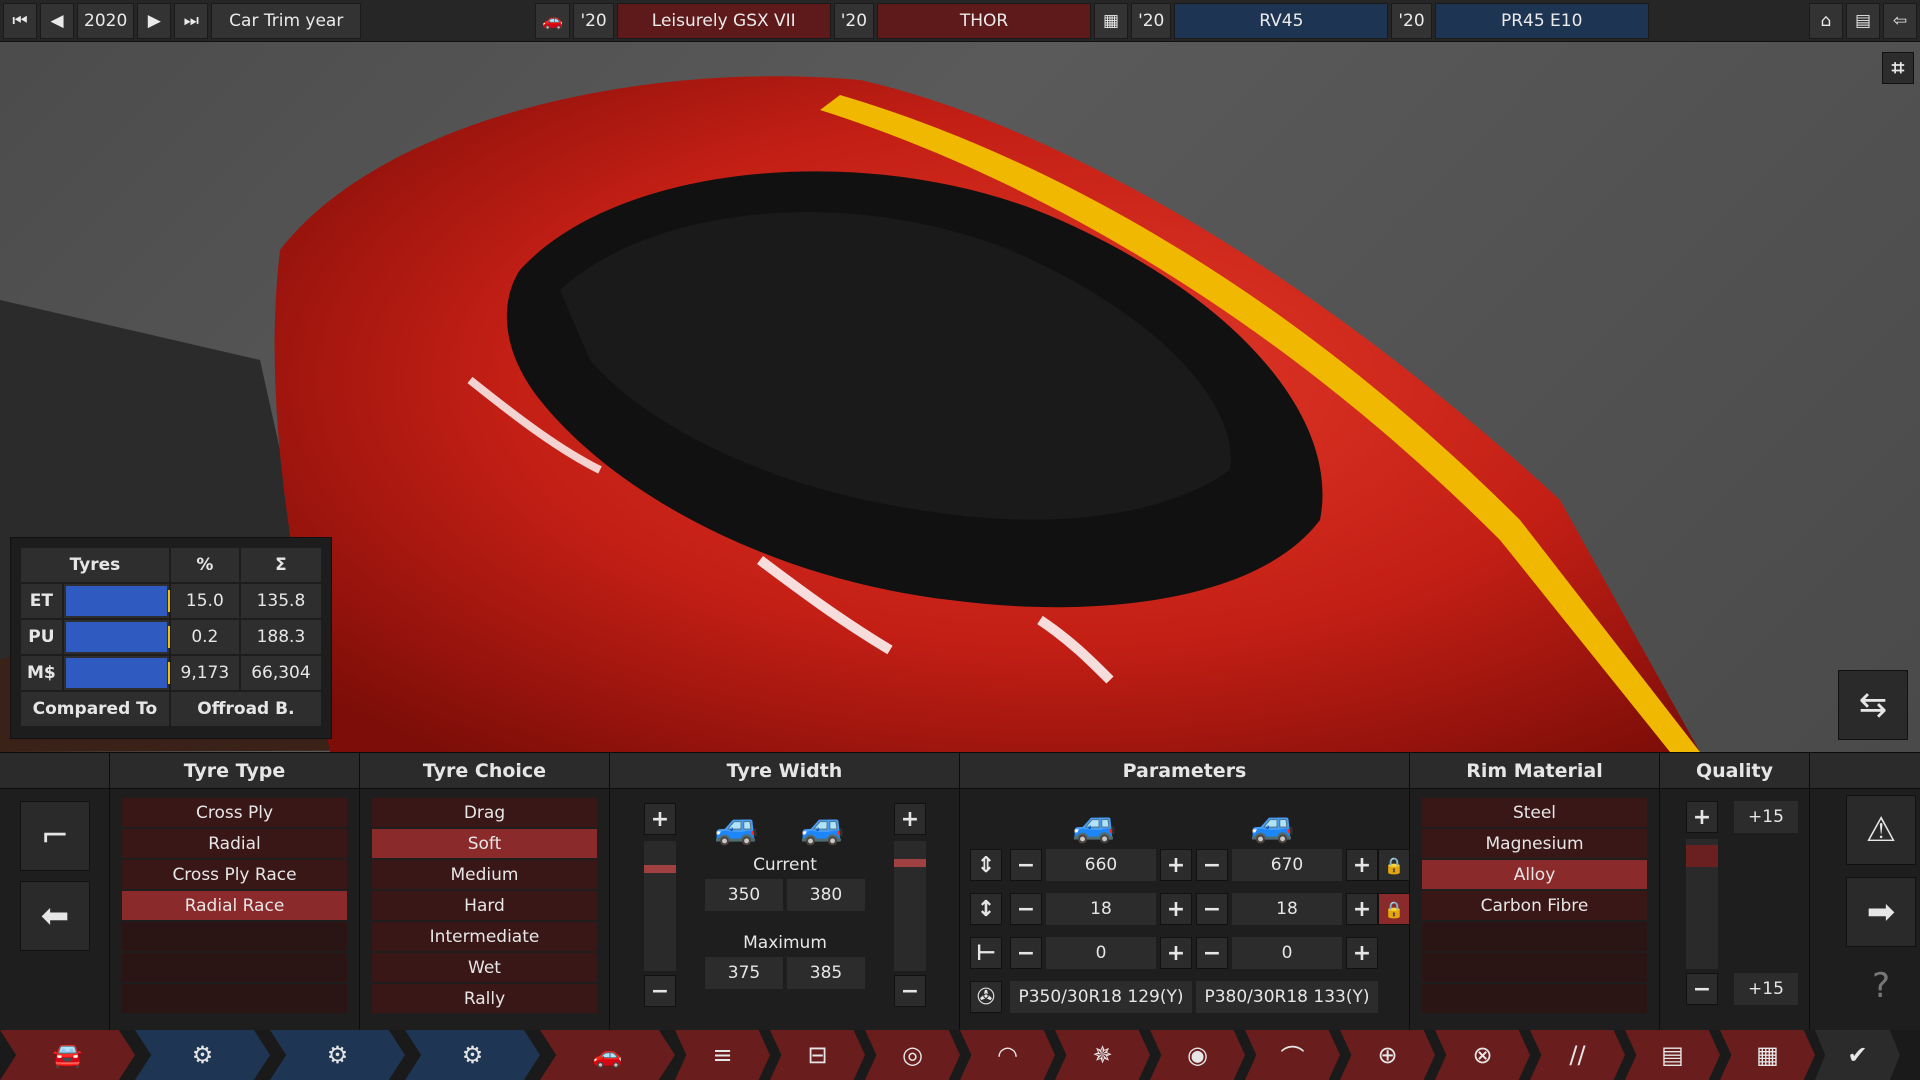 The width and height of the screenshot is (1920, 1080). I want to click on model-selector: Leisurely GSX VII, so click(723, 20).